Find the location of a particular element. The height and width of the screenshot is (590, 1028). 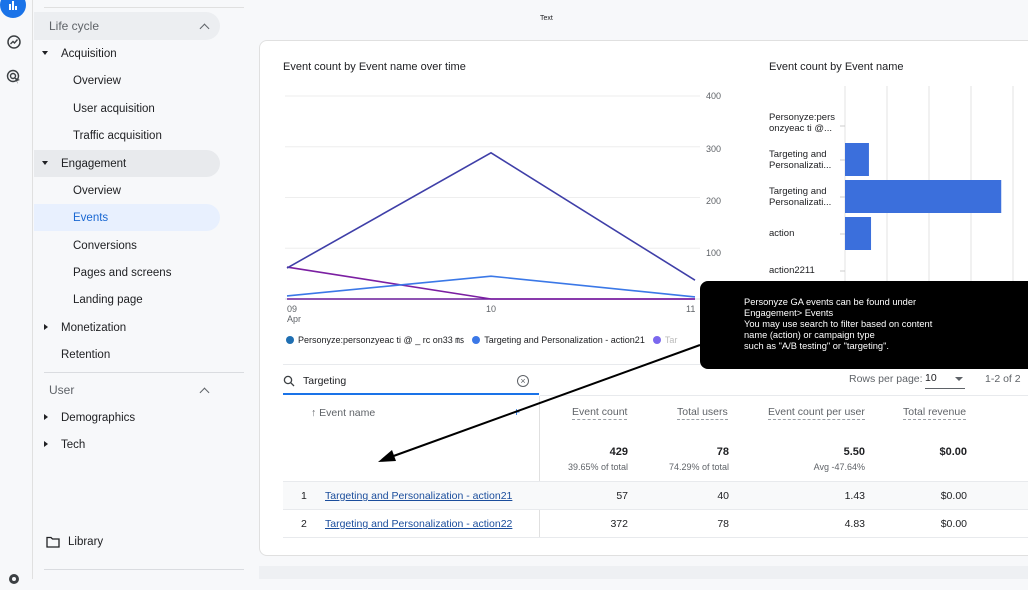

column-header-event-count-per-user: Event count per user is located at coordinates (816, 413).